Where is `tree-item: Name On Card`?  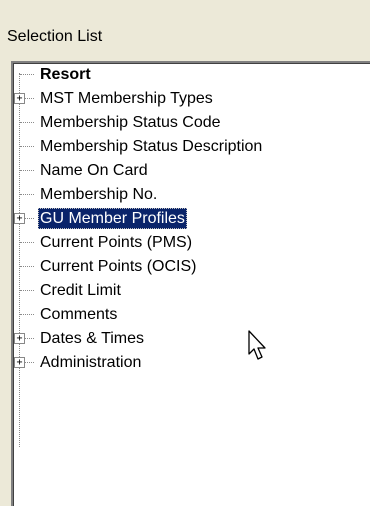
tree-item: Name On Card is located at coordinates (191, 170).